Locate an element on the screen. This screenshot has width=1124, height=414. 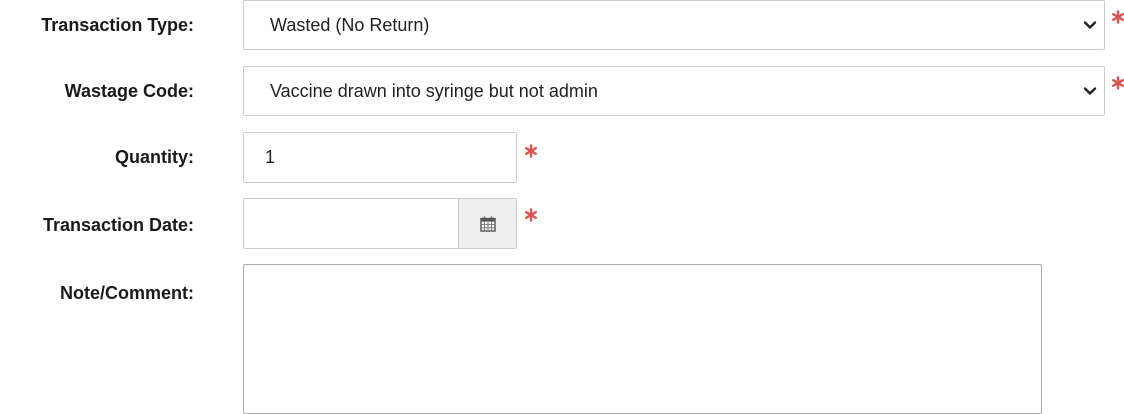
quantity-label: Quantity: is located at coordinates (154, 157).